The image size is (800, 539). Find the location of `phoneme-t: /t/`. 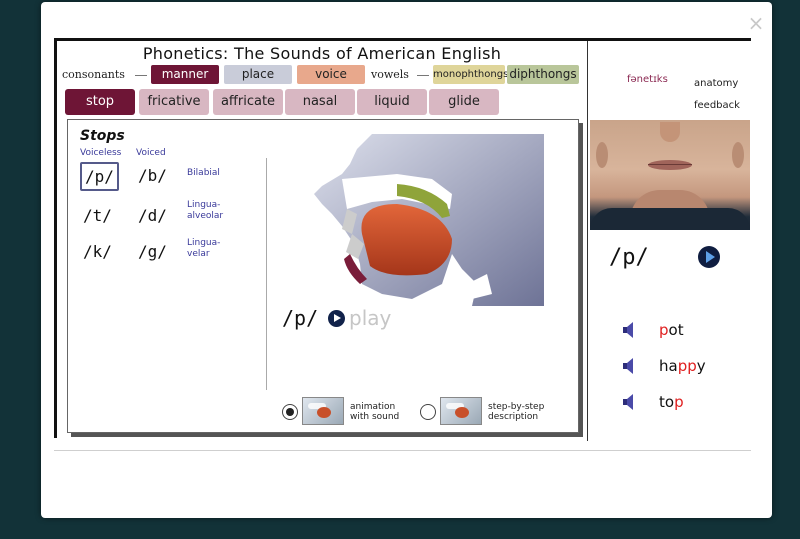

phoneme-t: /t/ is located at coordinates (97, 215).